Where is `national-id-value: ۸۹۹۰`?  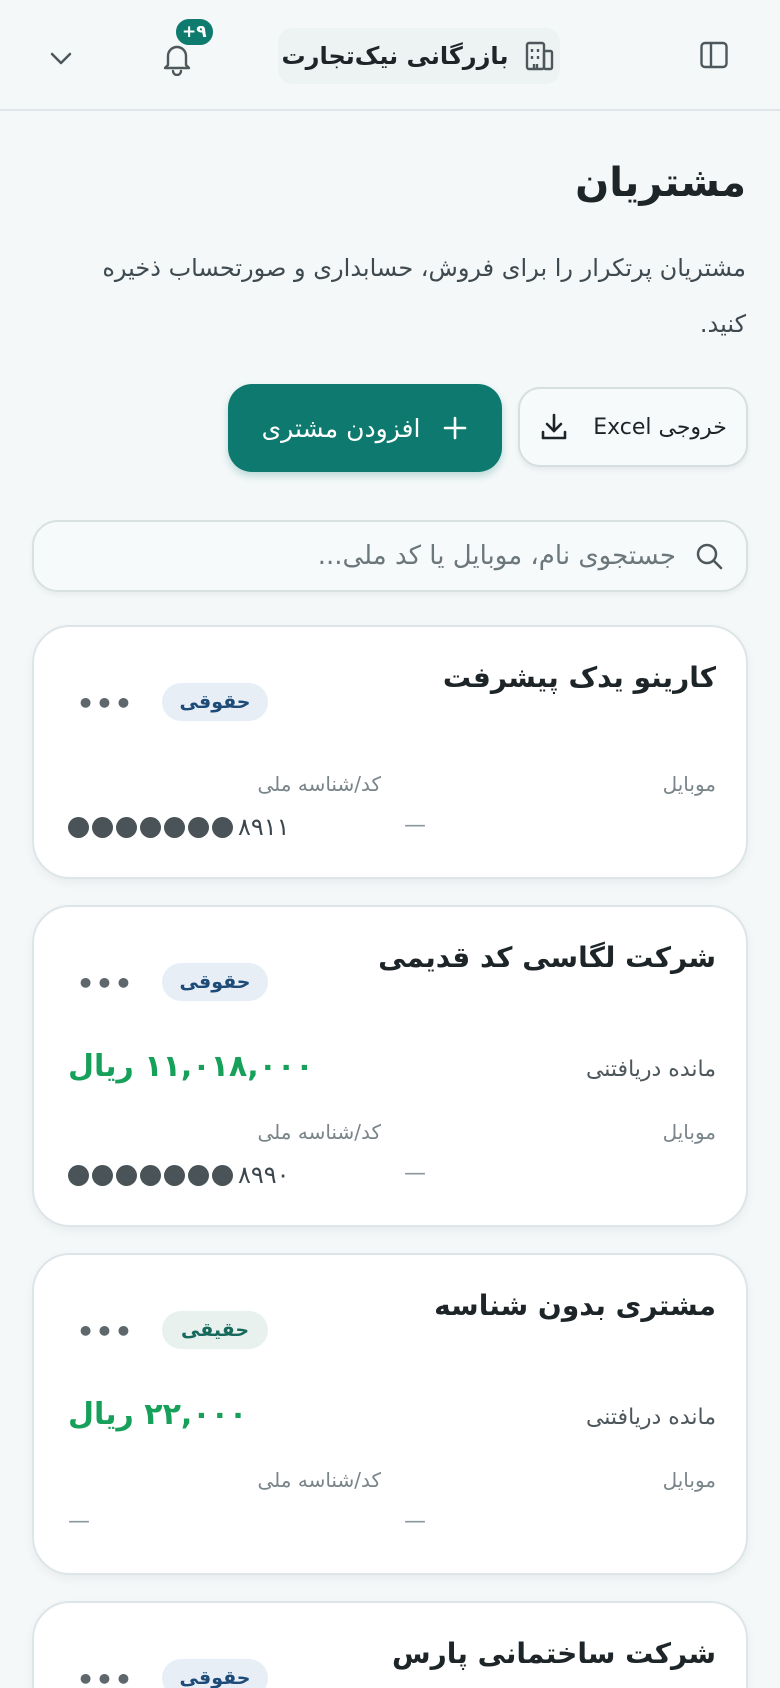
national-id-value: ۸۹۹۰ is located at coordinates (179, 1175).